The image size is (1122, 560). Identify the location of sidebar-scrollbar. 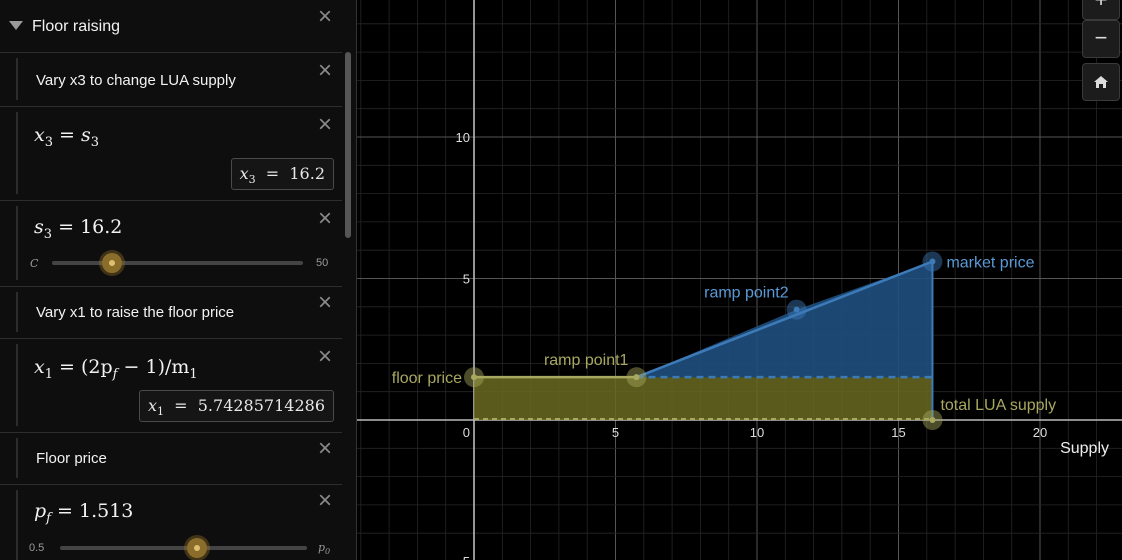
(348, 145).